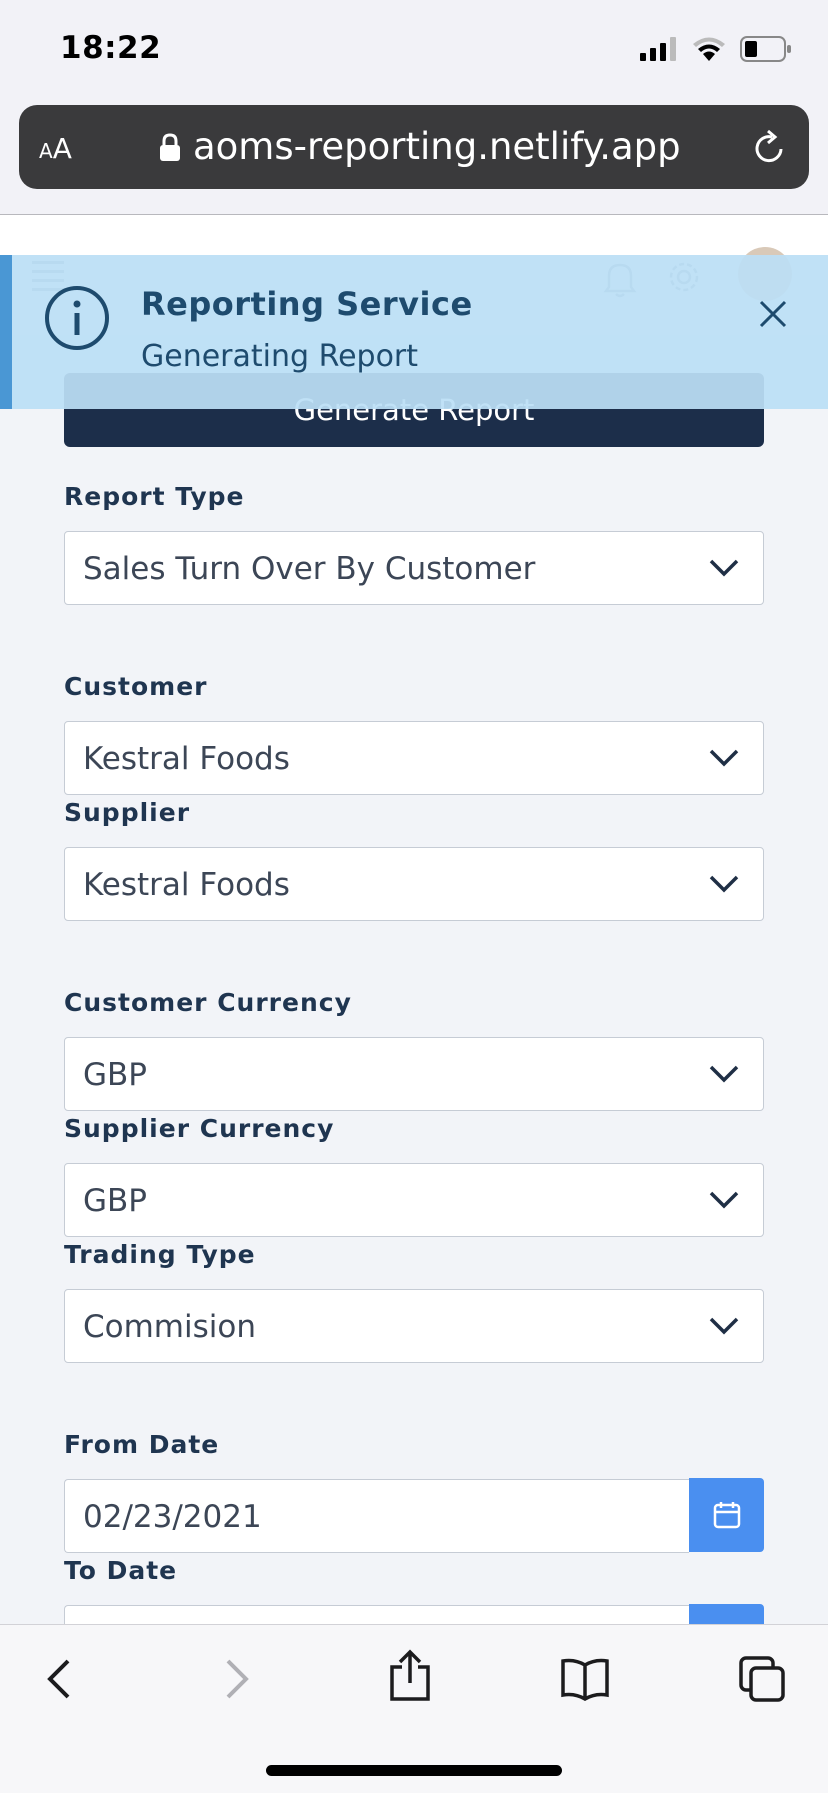 Image resolution: width=828 pixels, height=1793 pixels. I want to click on trading-type-select: Commision, so click(414, 1326).